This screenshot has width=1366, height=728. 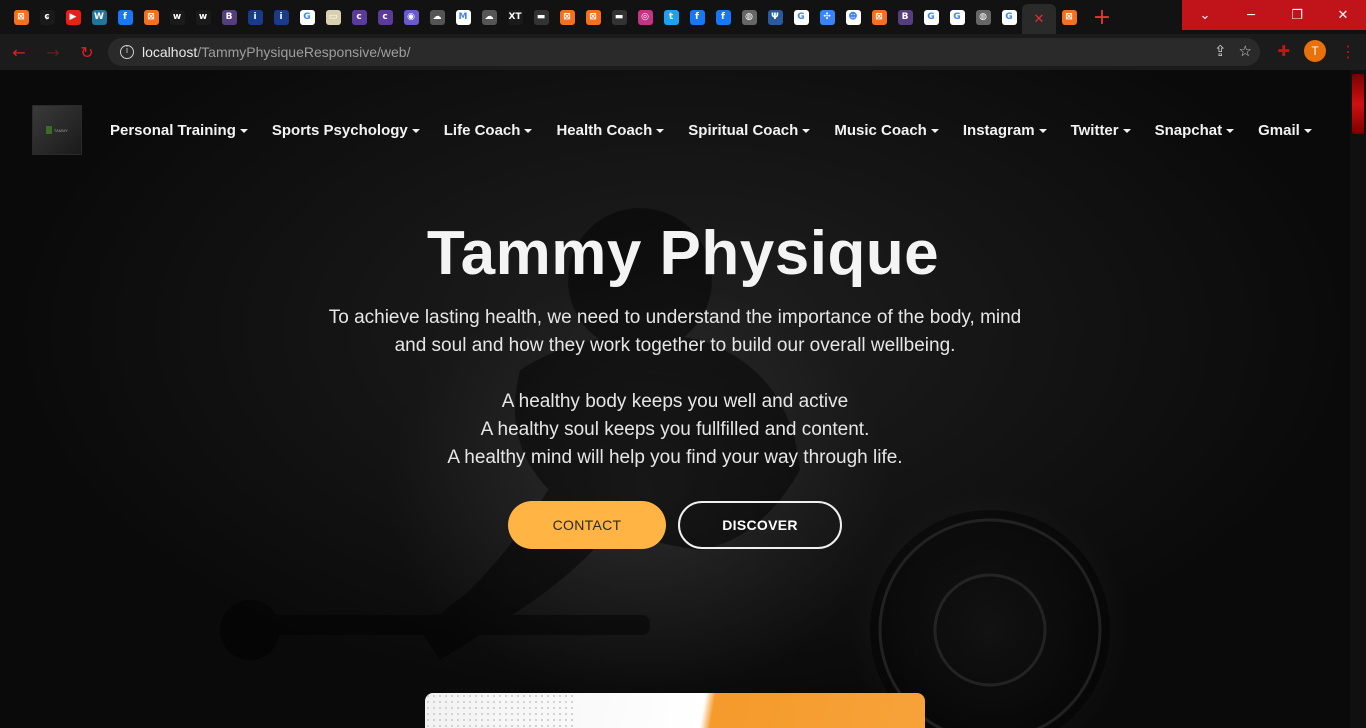 I want to click on twitter-icon: t, so click(x=671, y=17).